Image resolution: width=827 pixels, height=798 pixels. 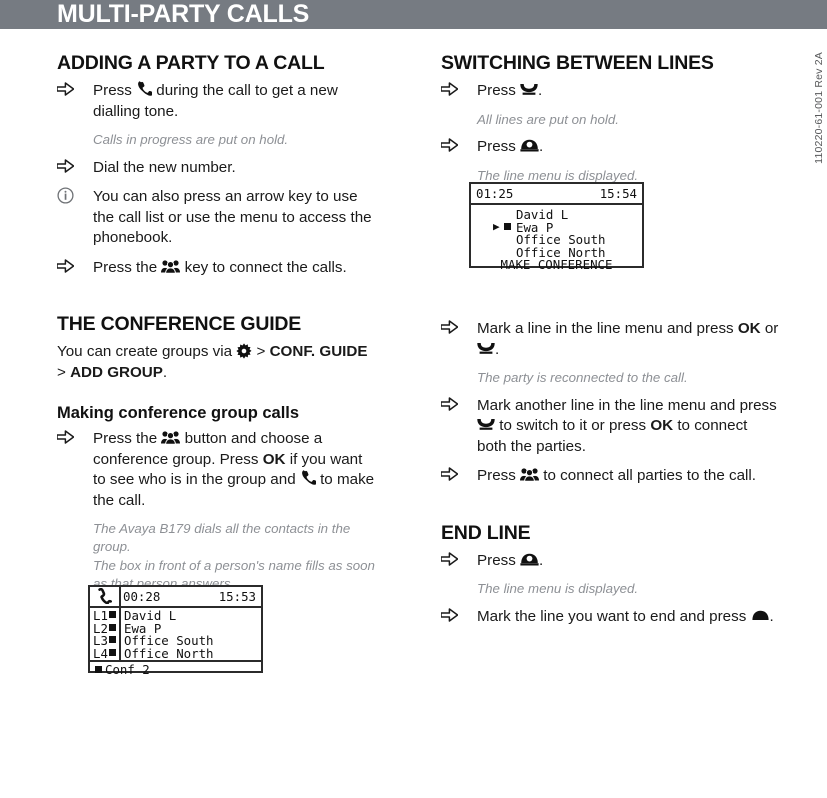 What do you see at coordinates (183, 14) in the screenshot?
I see `page-title: MULTI-PARTY CALLS` at bounding box center [183, 14].